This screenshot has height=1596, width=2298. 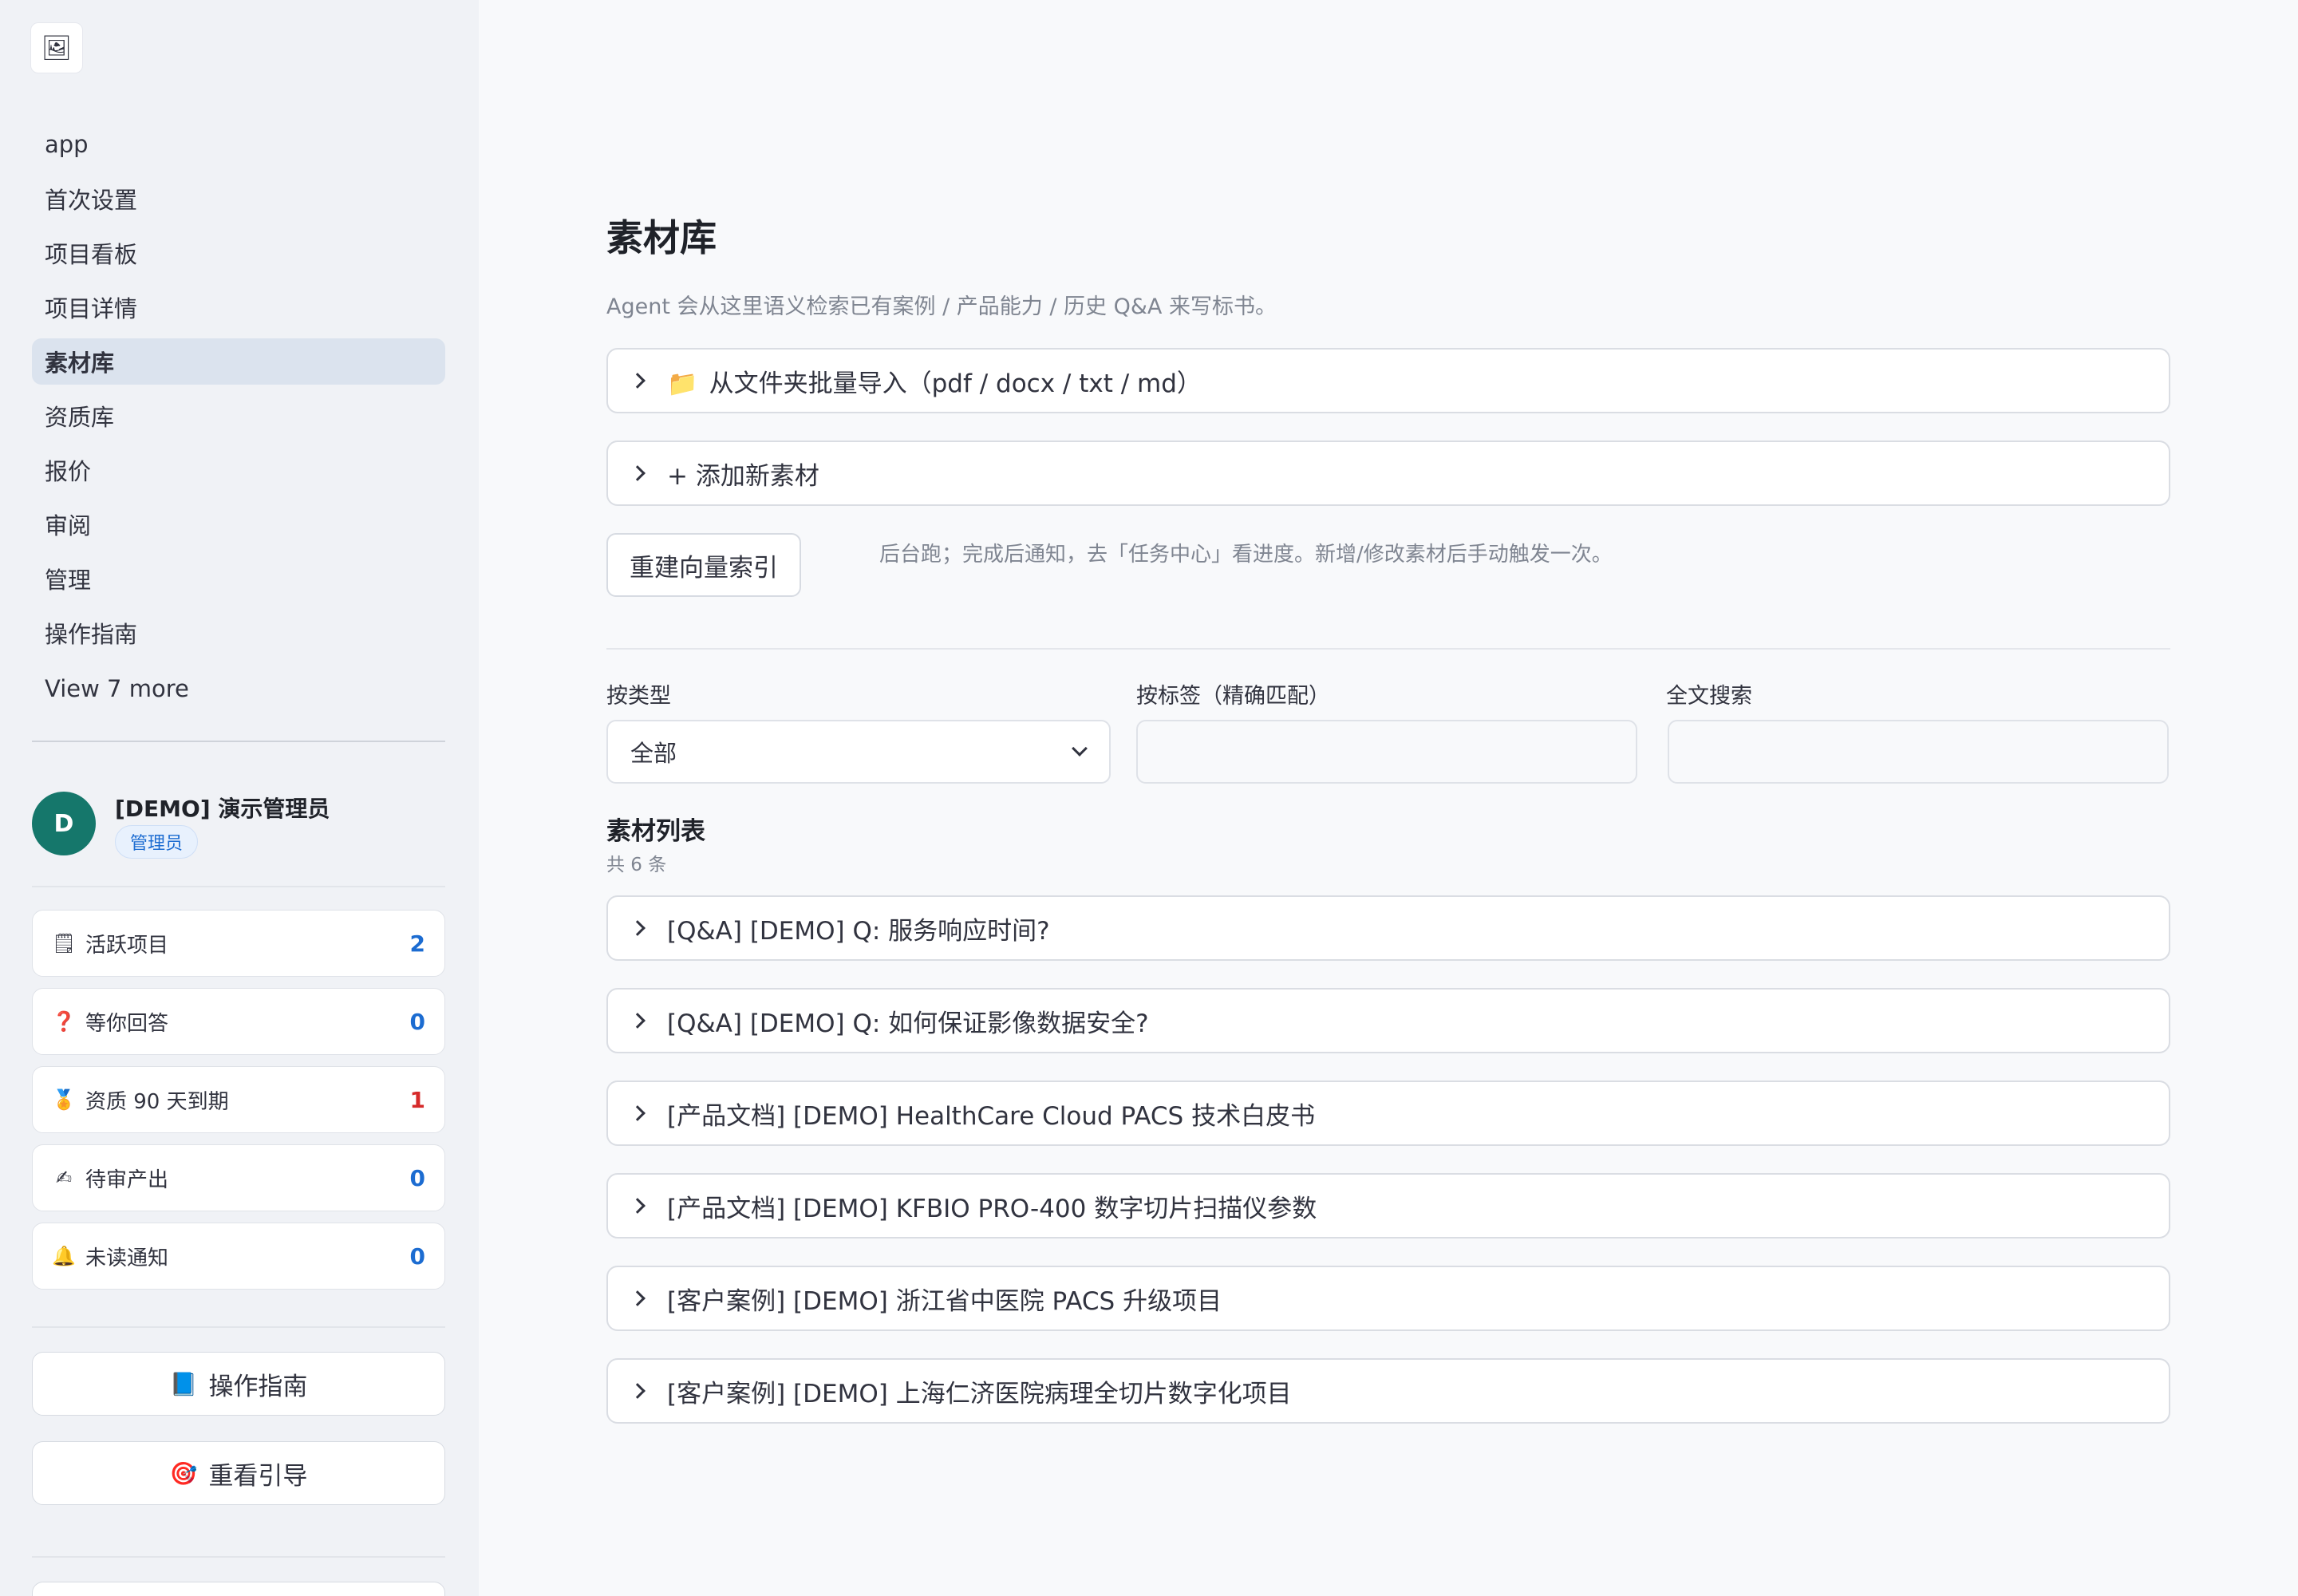 What do you see at coordinates (127, 1023) in the screenshot?
I see `stat-label: 等你回答` at bounding box center [127, 1023].